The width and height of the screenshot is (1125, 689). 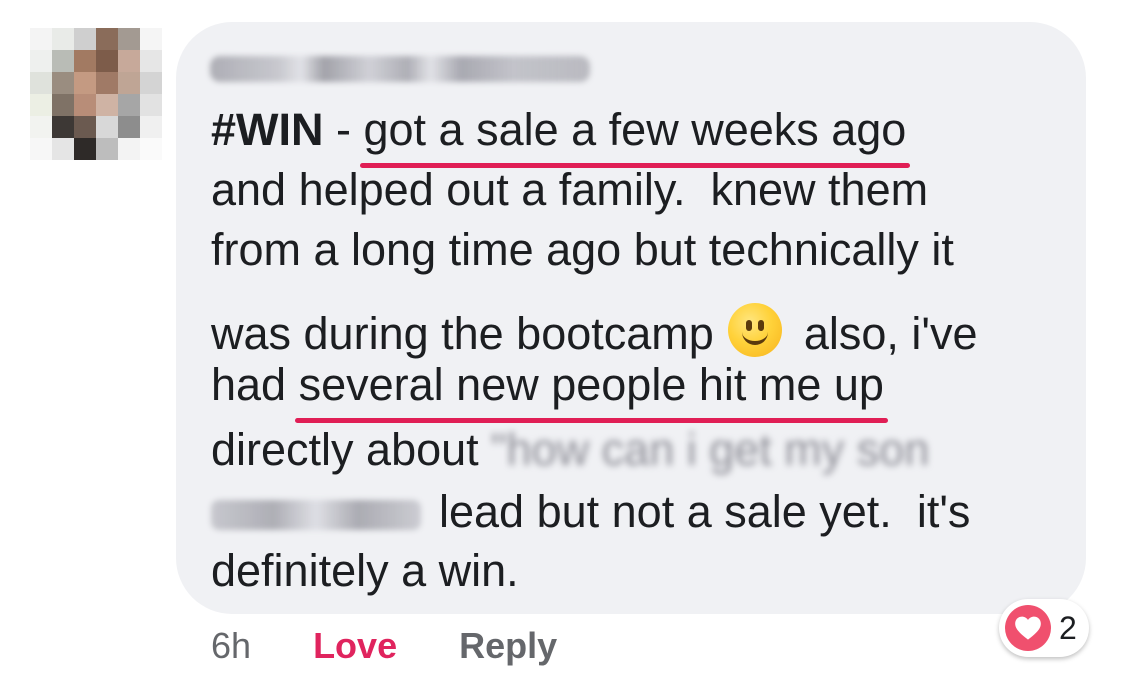 What do you see at coordinates (231, 646) in the screenshot?
I see `timestamp: 6h` at bounding box center [231, 646].